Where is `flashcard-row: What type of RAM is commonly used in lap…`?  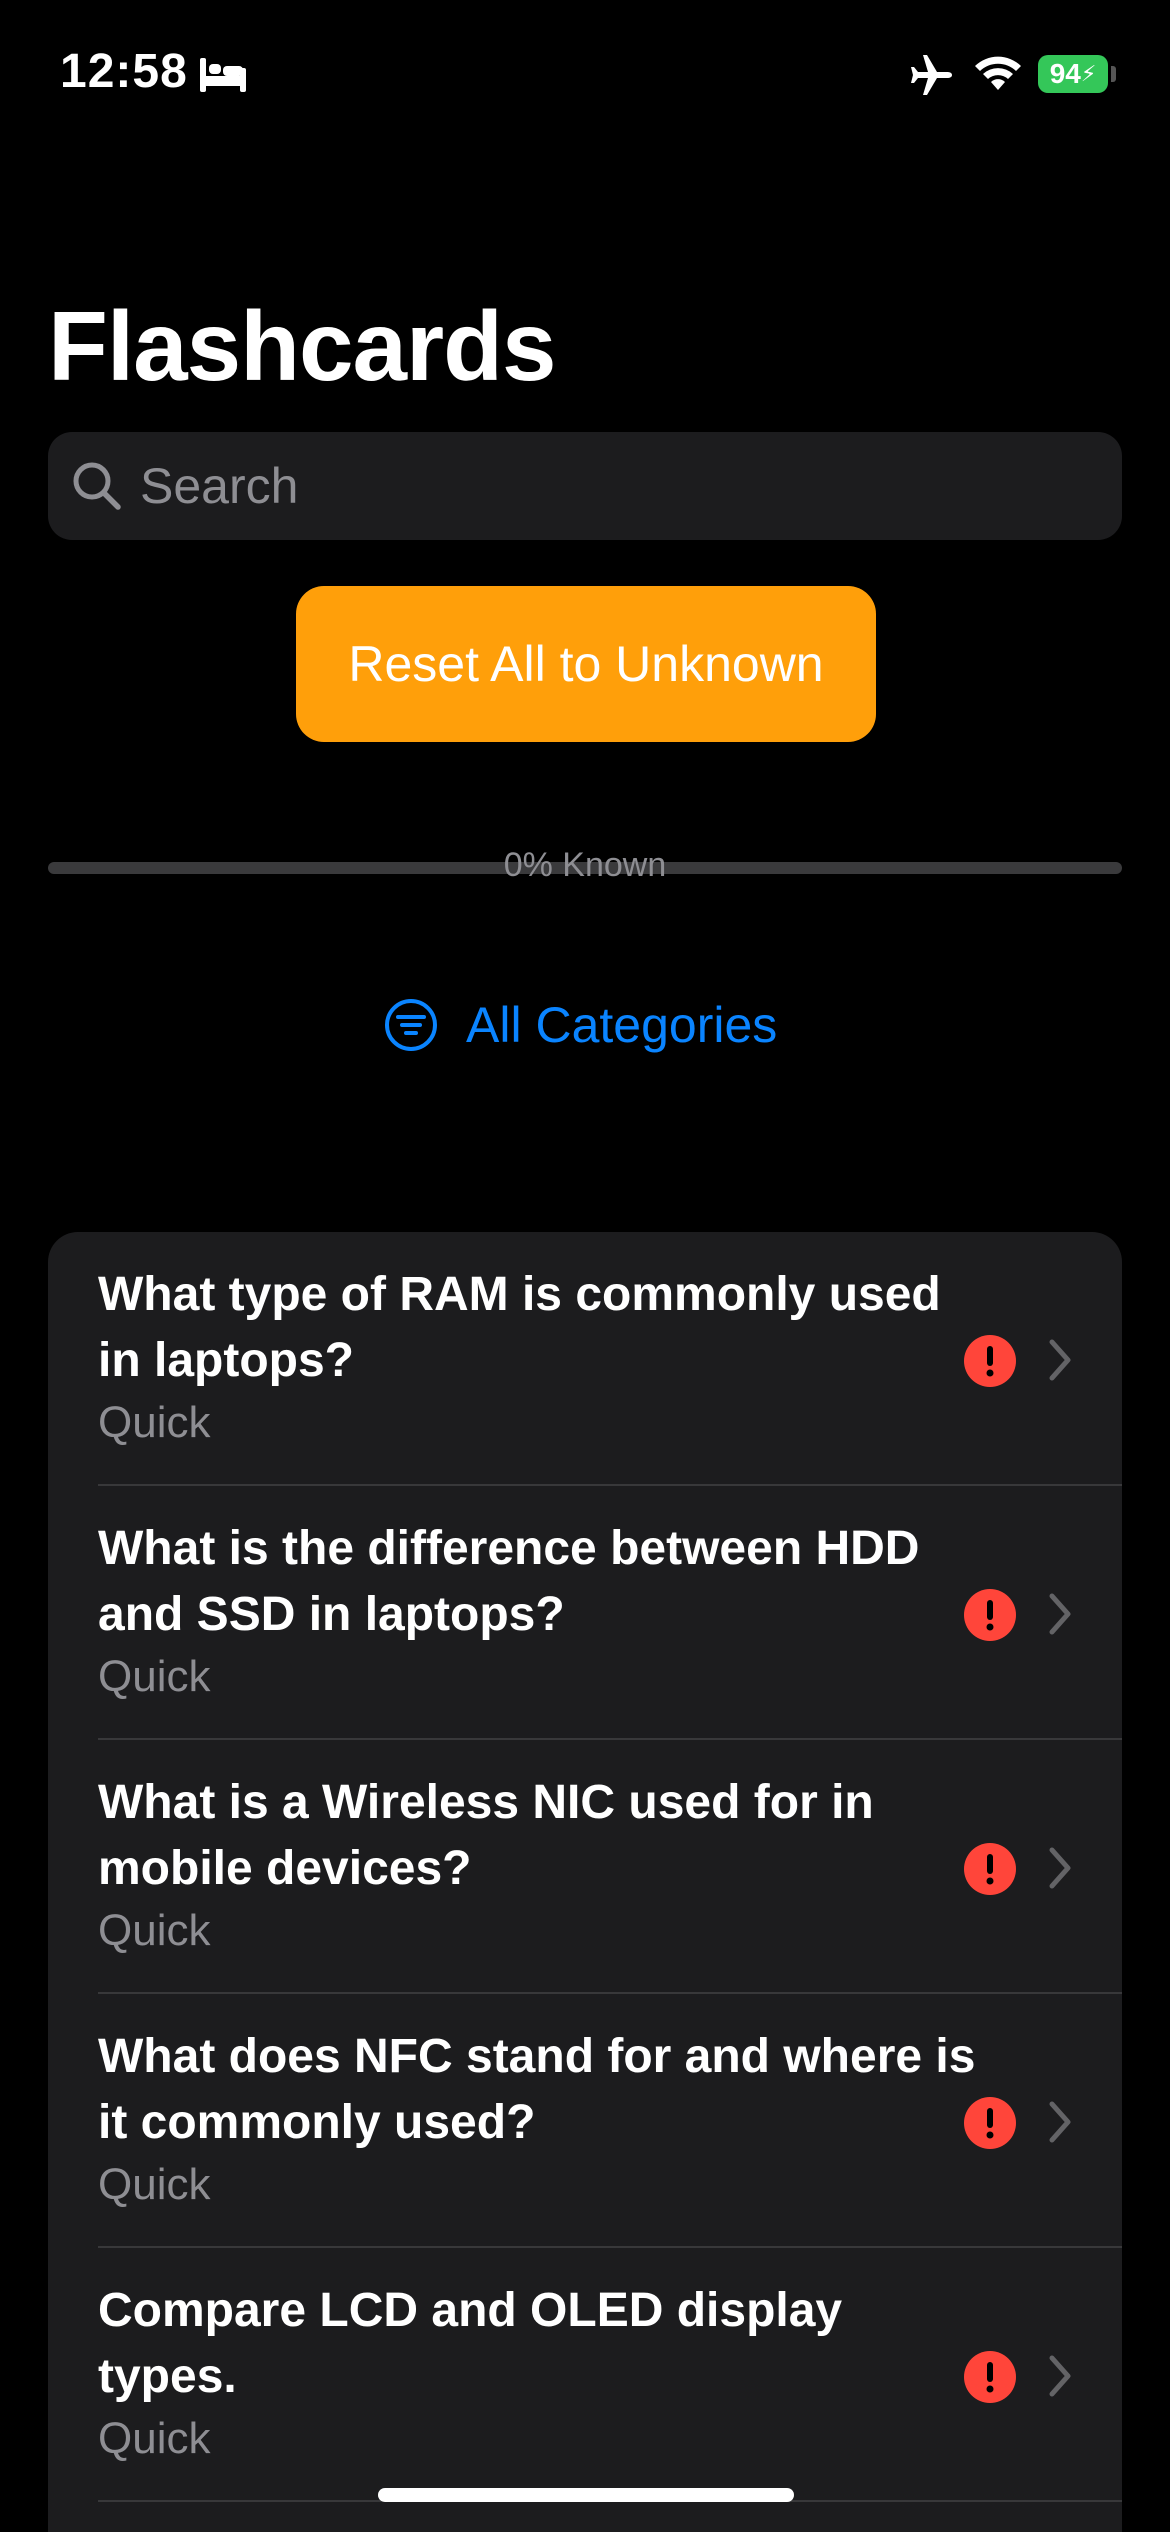 flashcard-row: What type of RAM is commonly used in lap… is located at coordinates (585, 1359).